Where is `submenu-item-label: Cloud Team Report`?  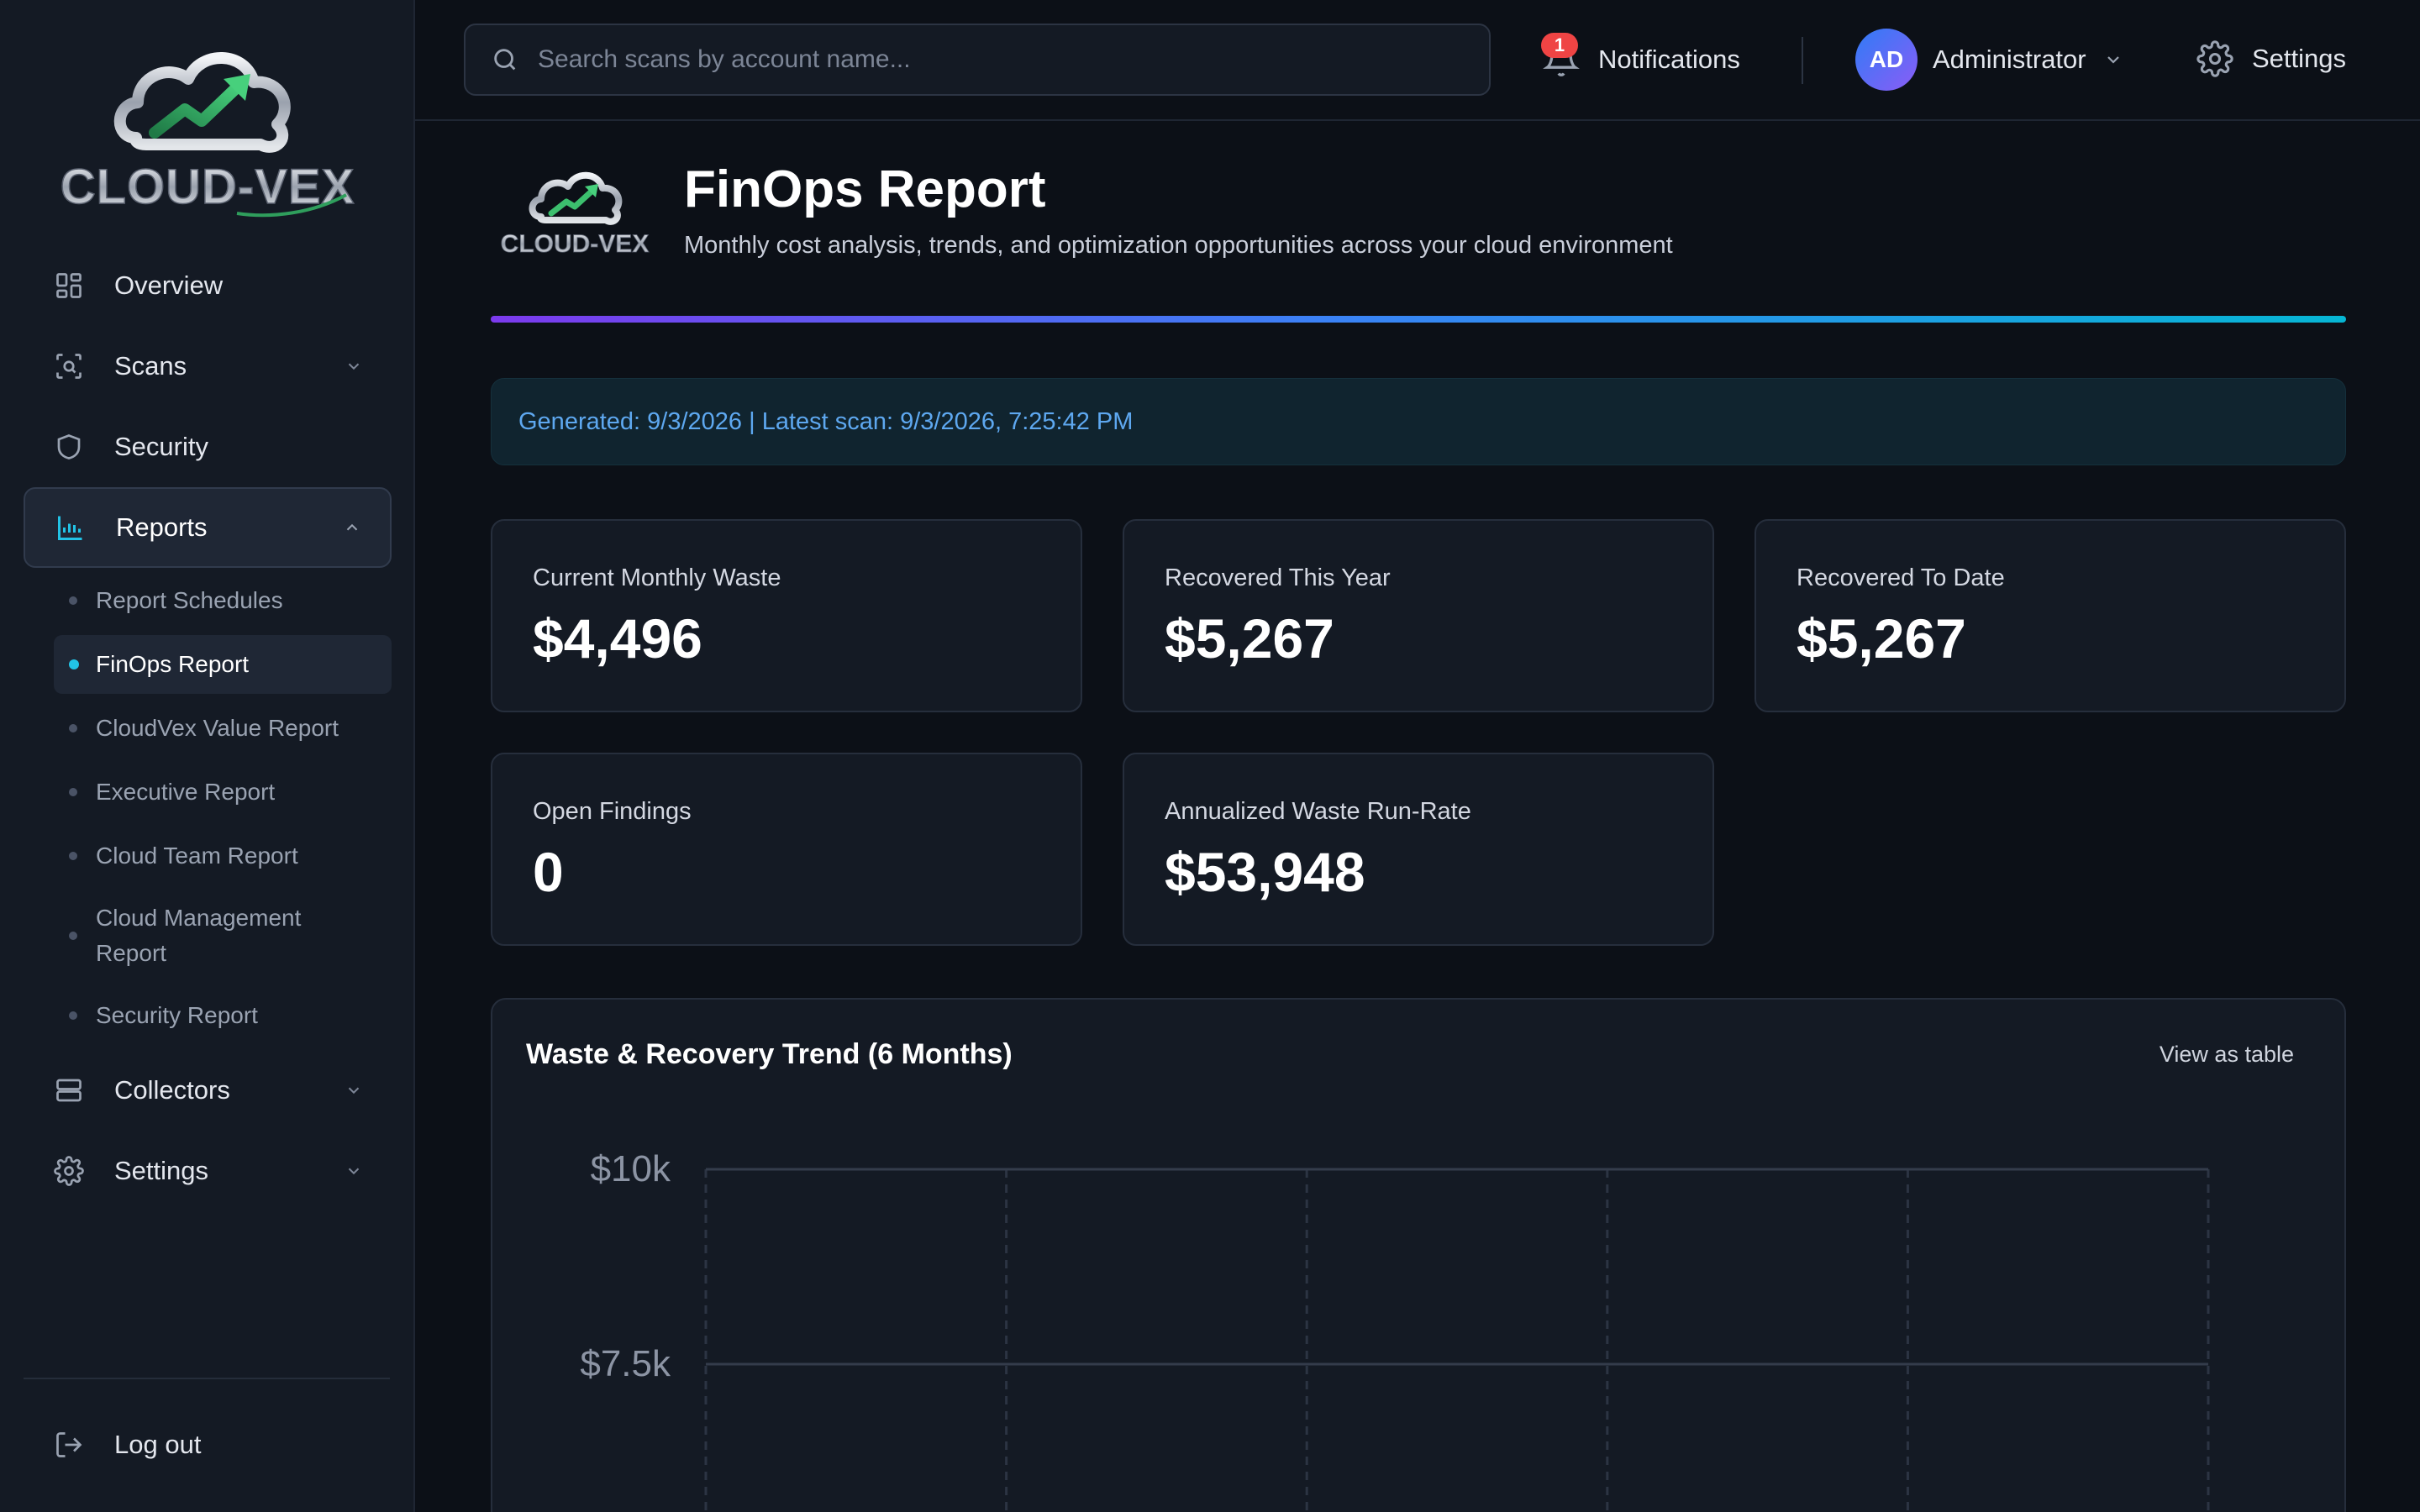 submenu-item-label: Cloud Team Report is located at coordinates (197, 856).